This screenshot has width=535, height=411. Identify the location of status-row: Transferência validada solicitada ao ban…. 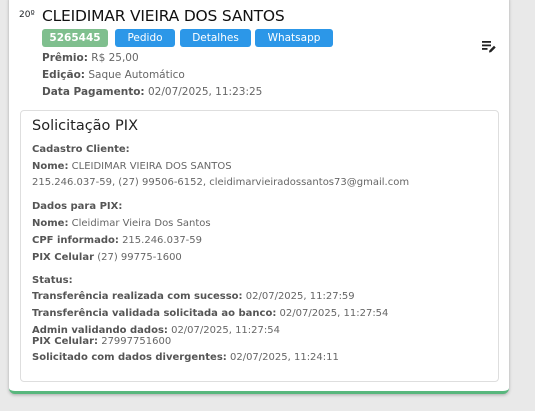
(210, 313).